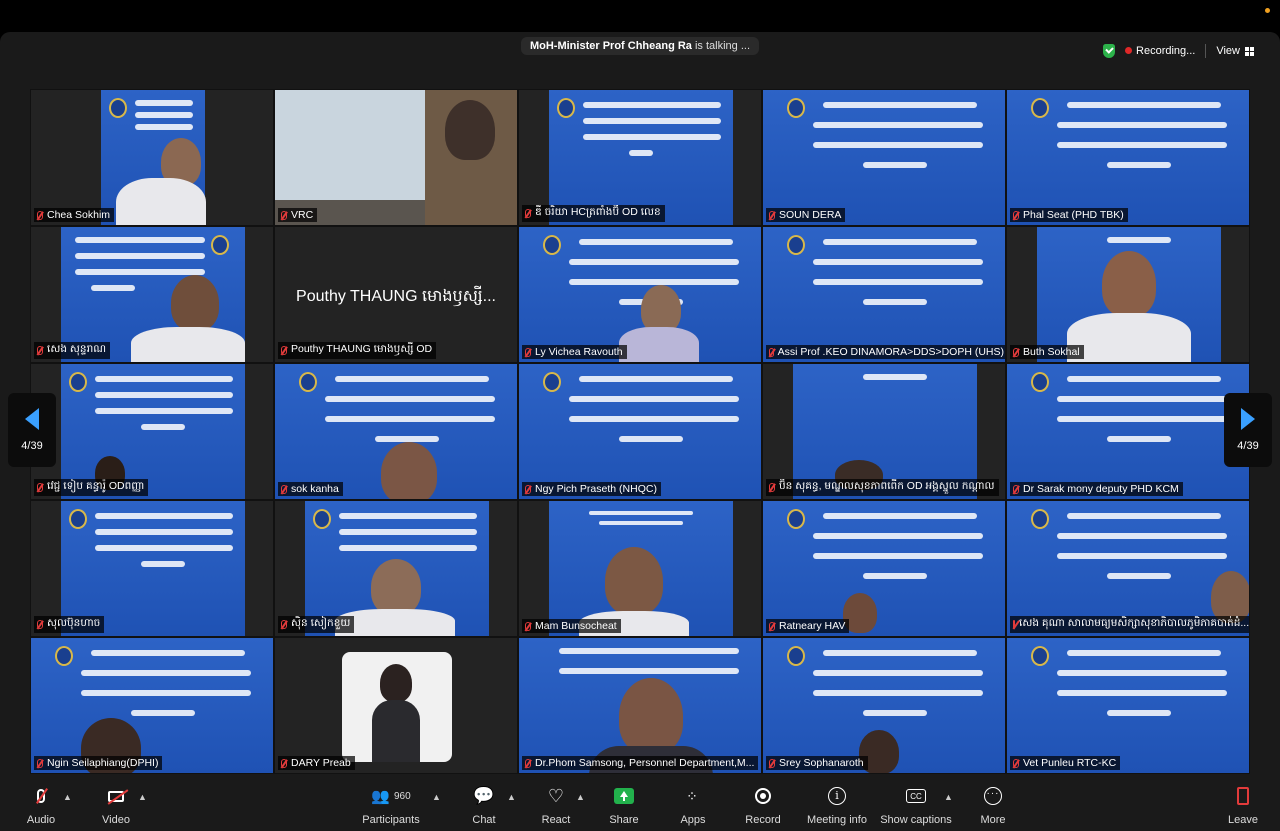 The height and width of the screenshot is (831, 1280). I want to click on closed-captions-icon: CC, so click(916, 796).